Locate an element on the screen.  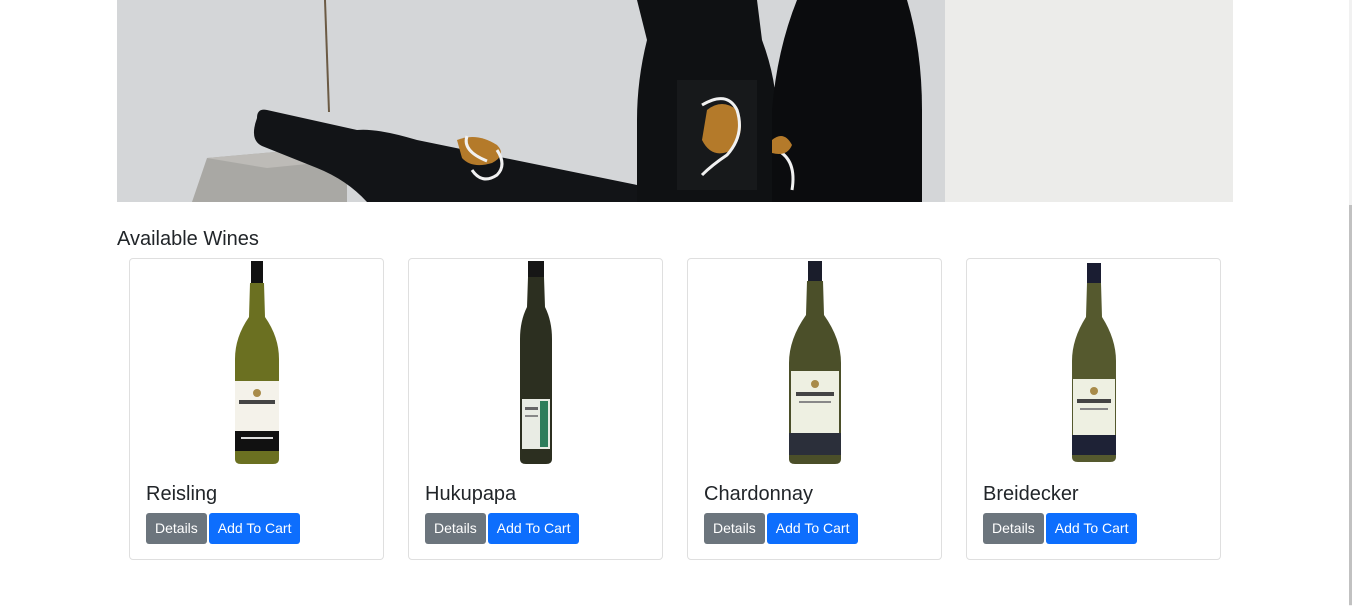
wine-card: Chardonnay Details Add To Cart is located at coordinates (814, 409).